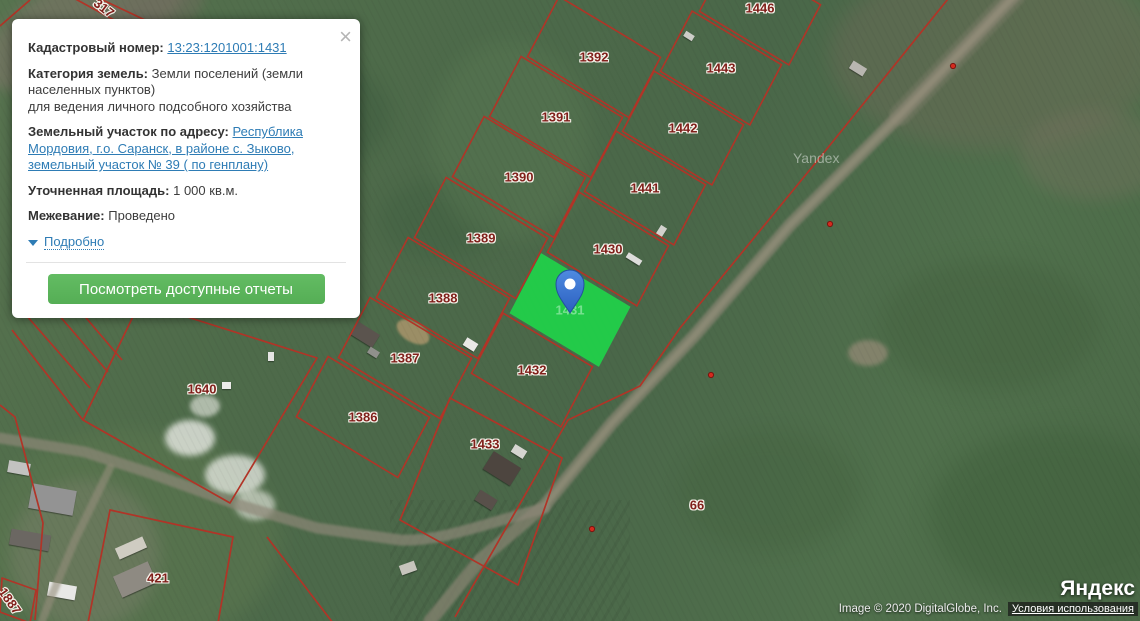 Image resolution: width=1140 pixels, height=621 pixels. Describe the element at coordinates (556, 117) in the screenshot. I see `parcel-number-label-1391: 1391` at that location.